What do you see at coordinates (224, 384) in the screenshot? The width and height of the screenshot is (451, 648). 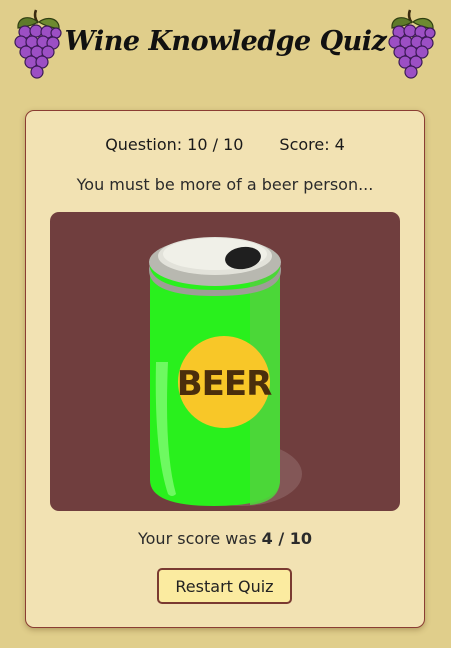 I see `can-label: BEER` at bounding box center [224, 384].